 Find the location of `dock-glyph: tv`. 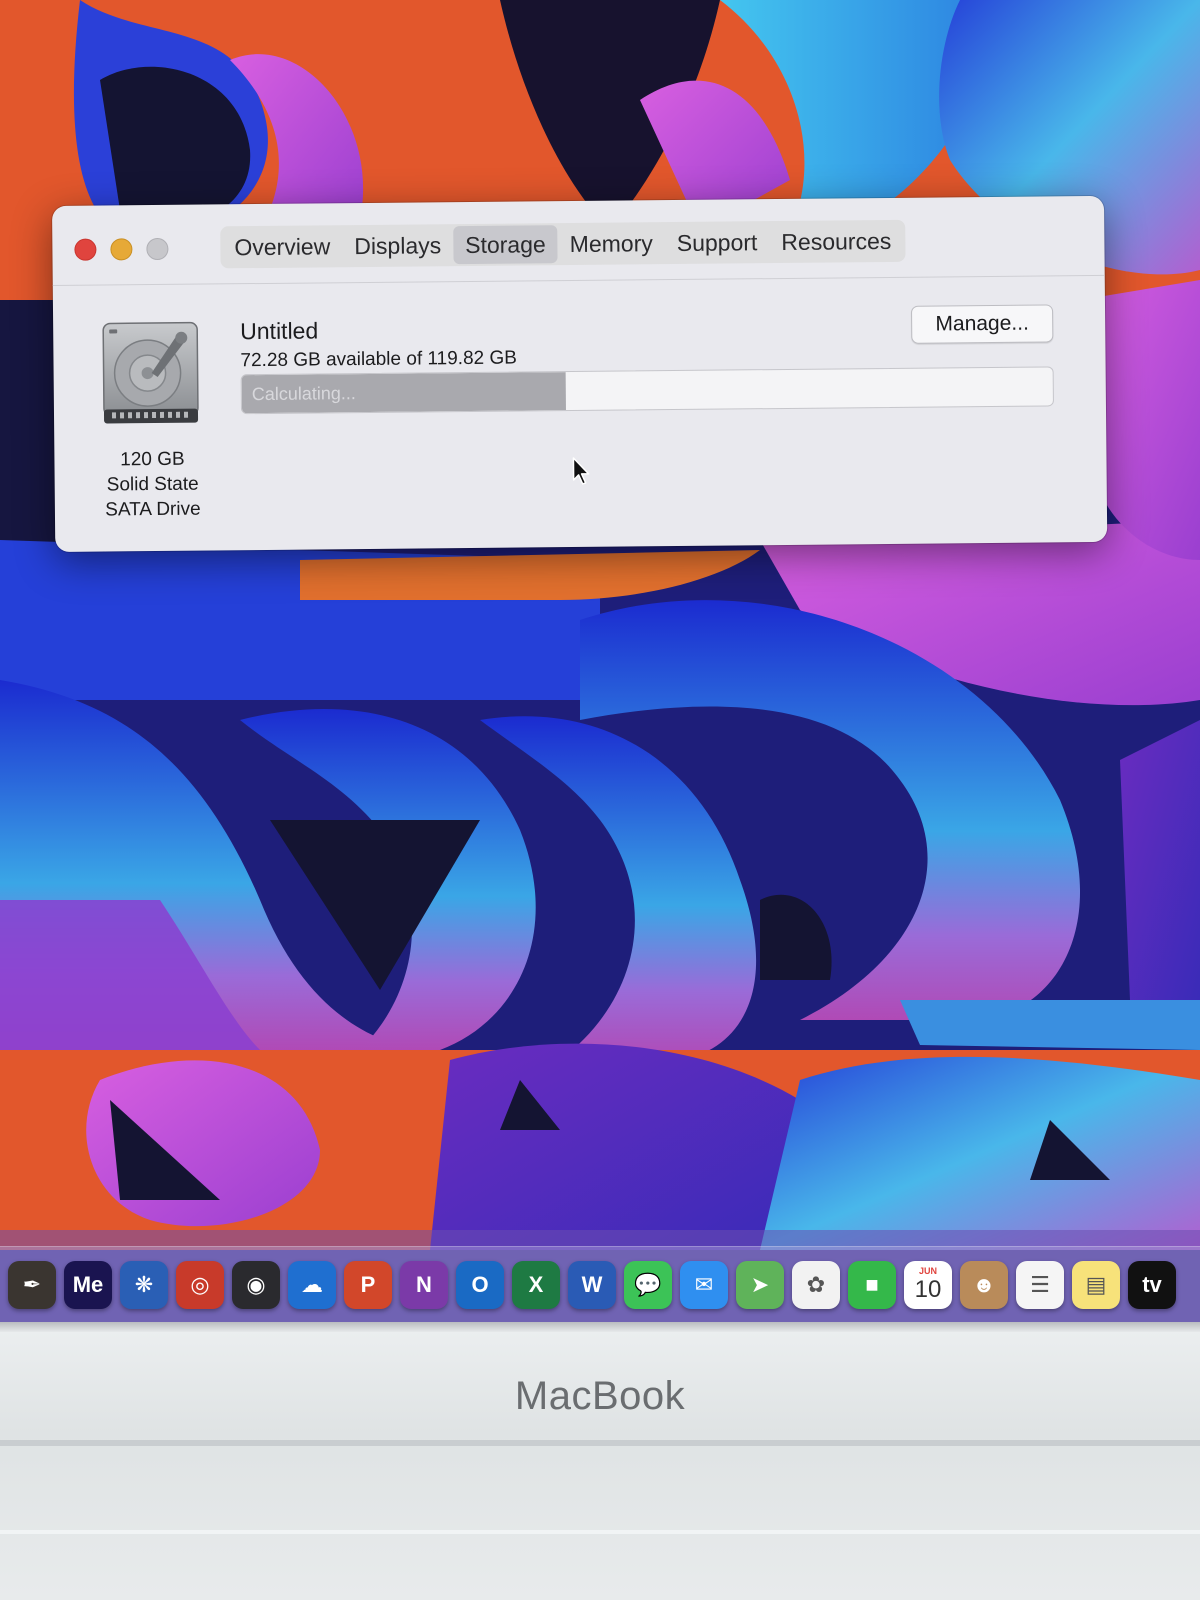

dock-glyph: tv is located at coordinates (1152, 1284).